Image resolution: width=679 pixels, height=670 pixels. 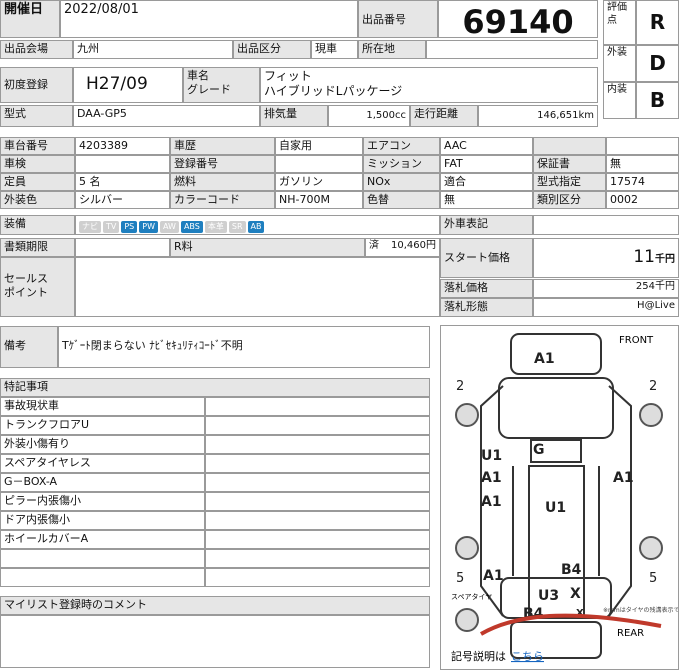 What do you see at coordinates (569, 200) in the screenshot?
I see `classification-label: 類別区分` at bounding box center [569, 200].